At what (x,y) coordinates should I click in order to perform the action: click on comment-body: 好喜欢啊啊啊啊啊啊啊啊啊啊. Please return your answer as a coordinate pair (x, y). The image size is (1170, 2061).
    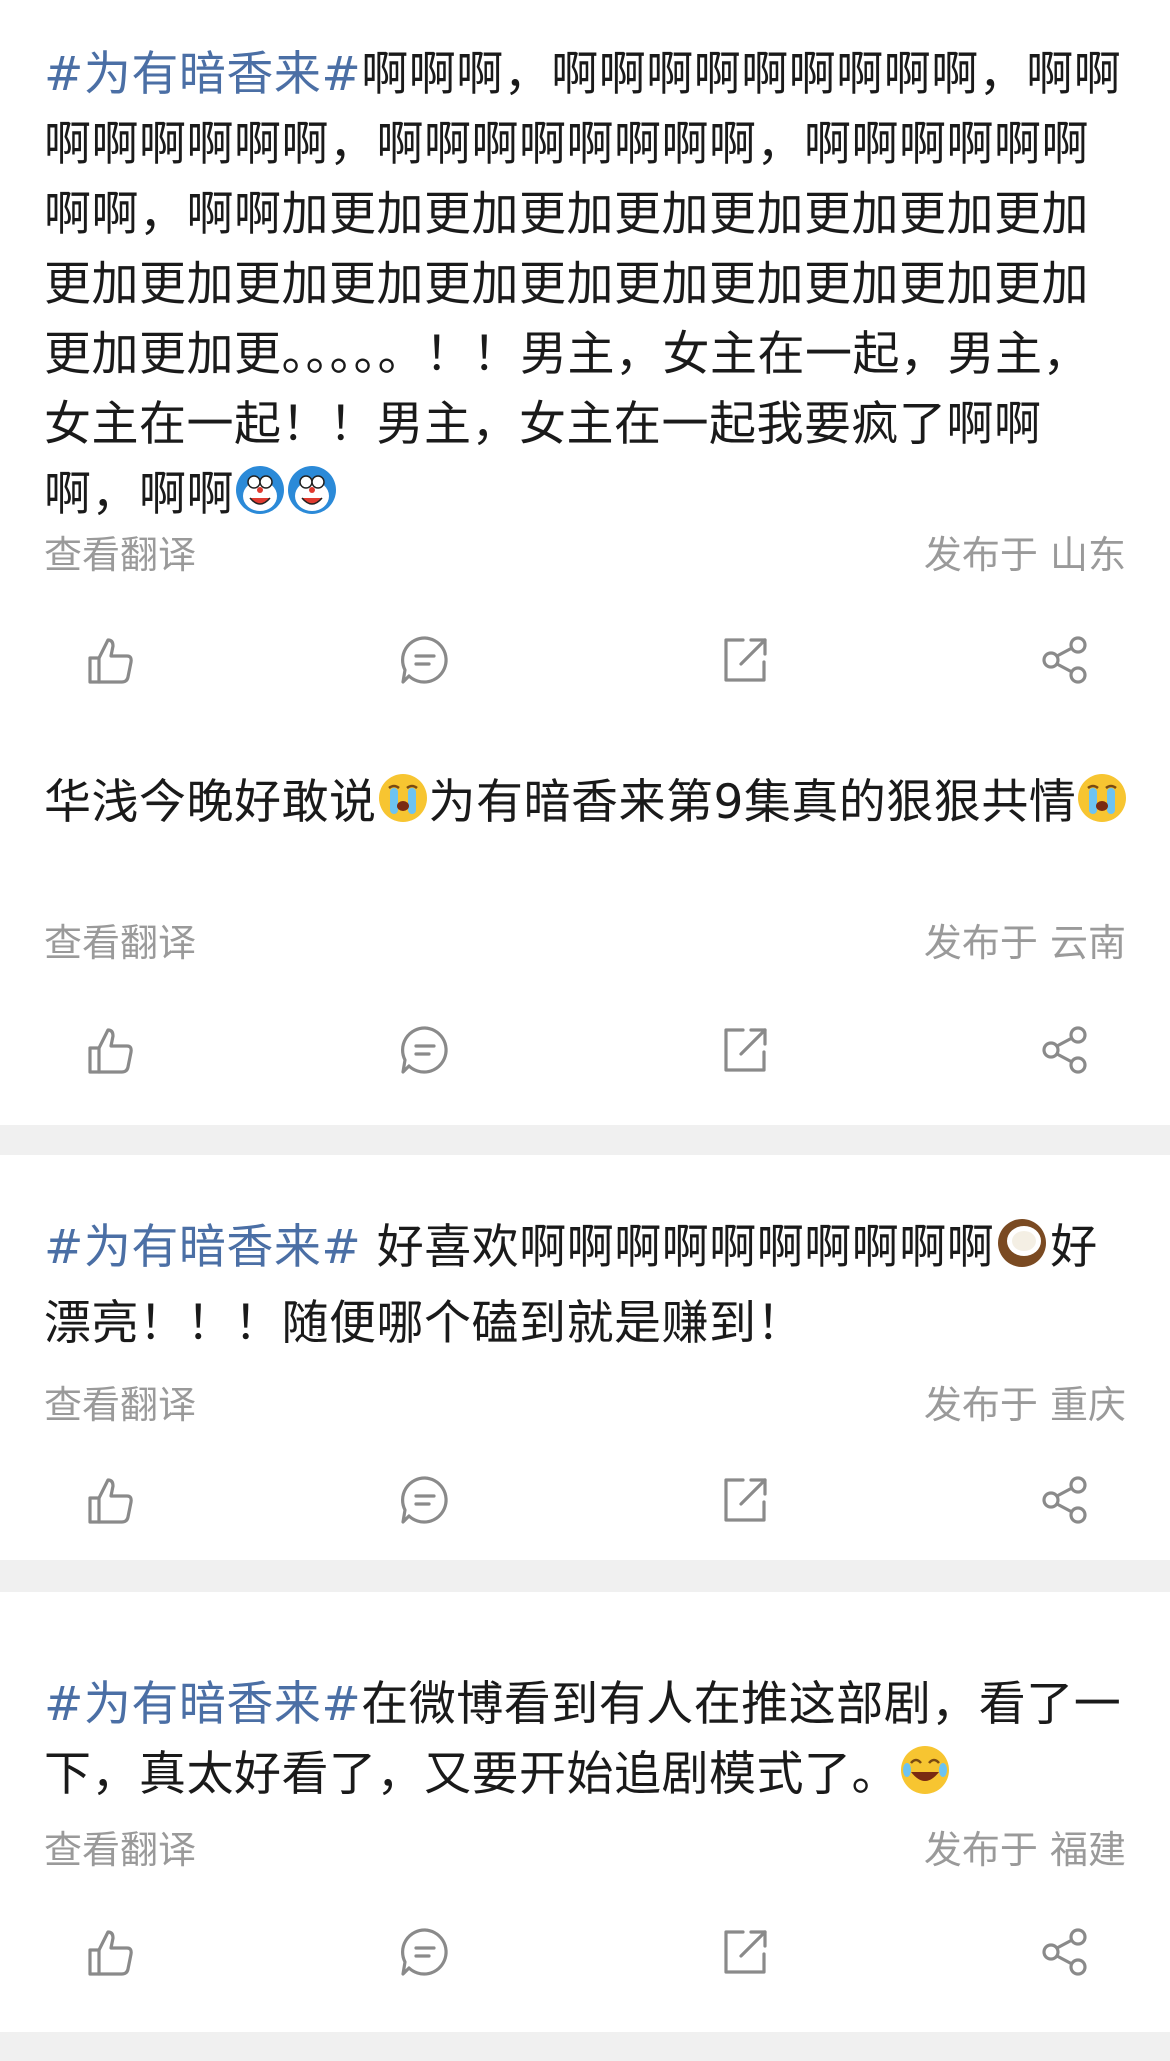
    Looking at the image, I should click on (678, 1247).